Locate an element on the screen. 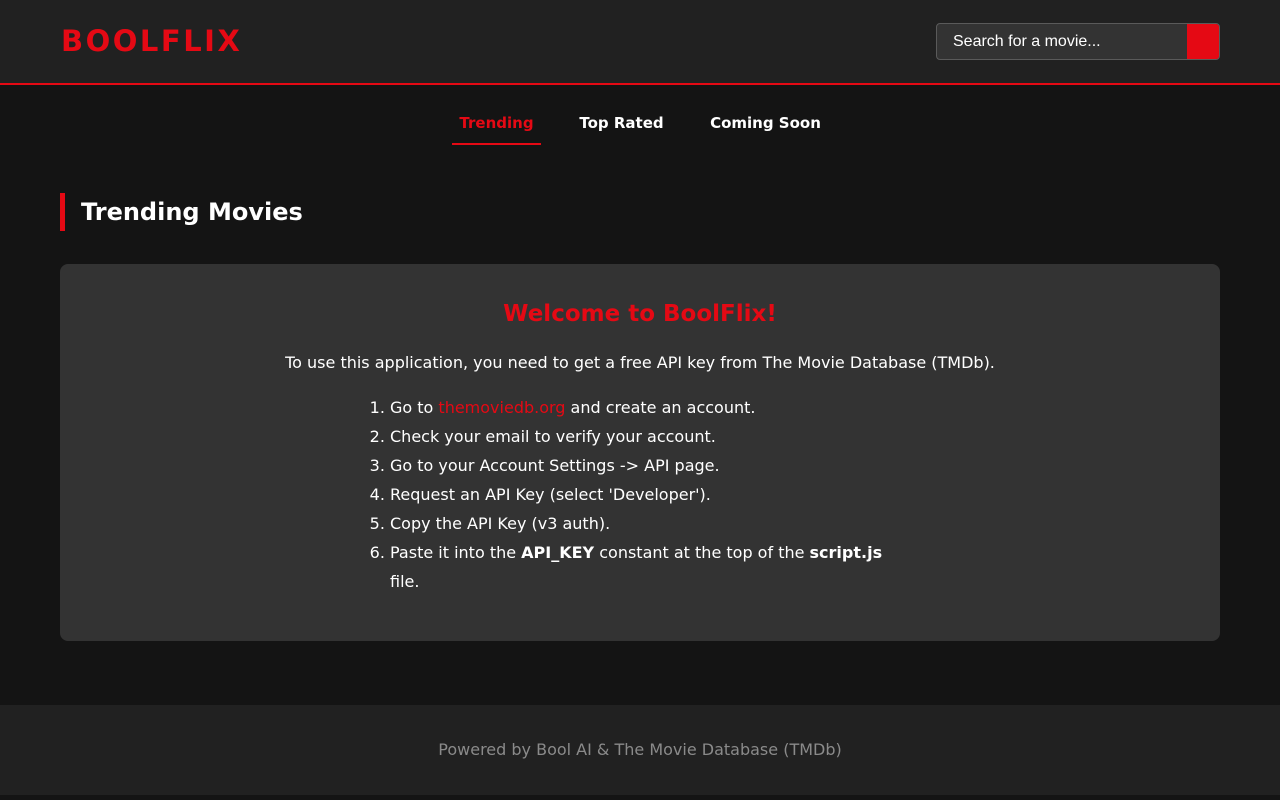 The width and height of the screenshot is (1280, 800). search-button is located at coordinates (1203, 41).